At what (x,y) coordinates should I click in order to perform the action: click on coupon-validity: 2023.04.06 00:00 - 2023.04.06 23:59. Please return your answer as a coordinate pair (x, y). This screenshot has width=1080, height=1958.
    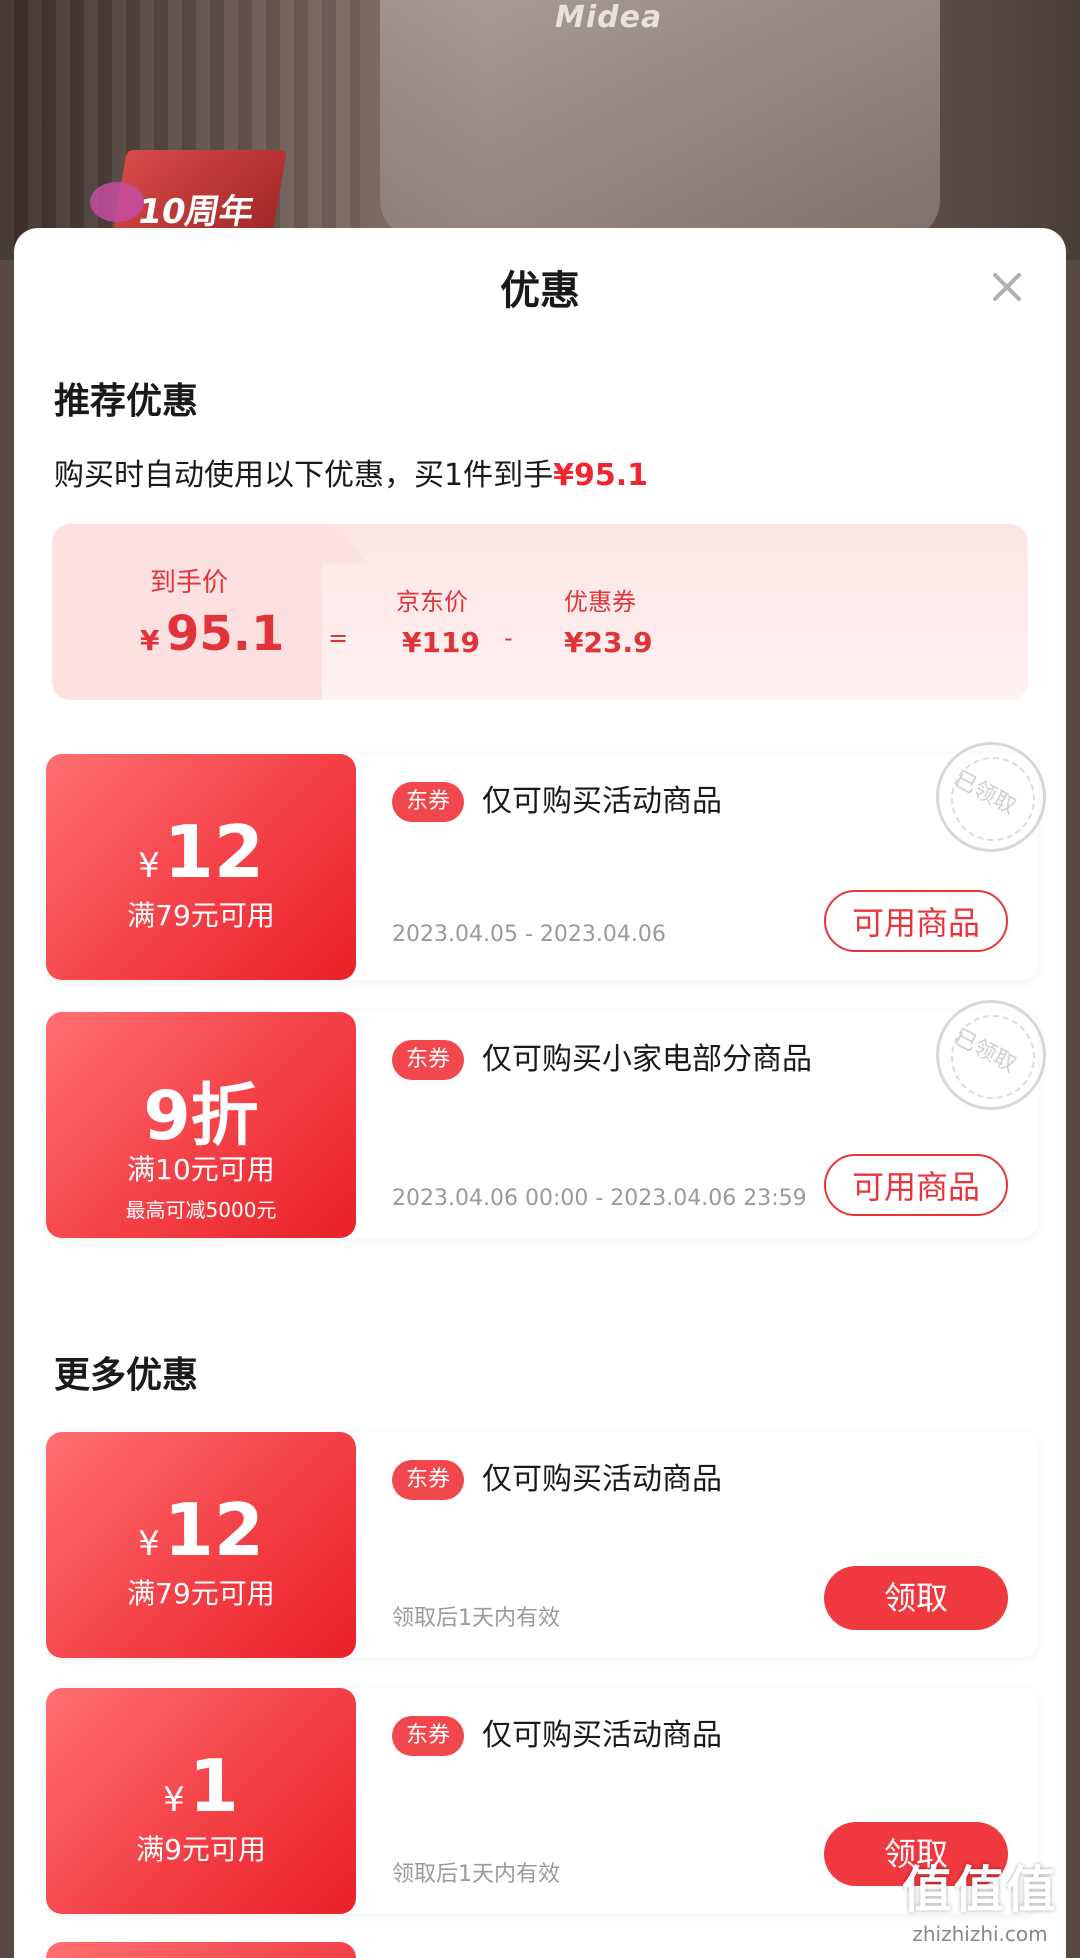
    Looking at the image, I should click on (599, 1198).